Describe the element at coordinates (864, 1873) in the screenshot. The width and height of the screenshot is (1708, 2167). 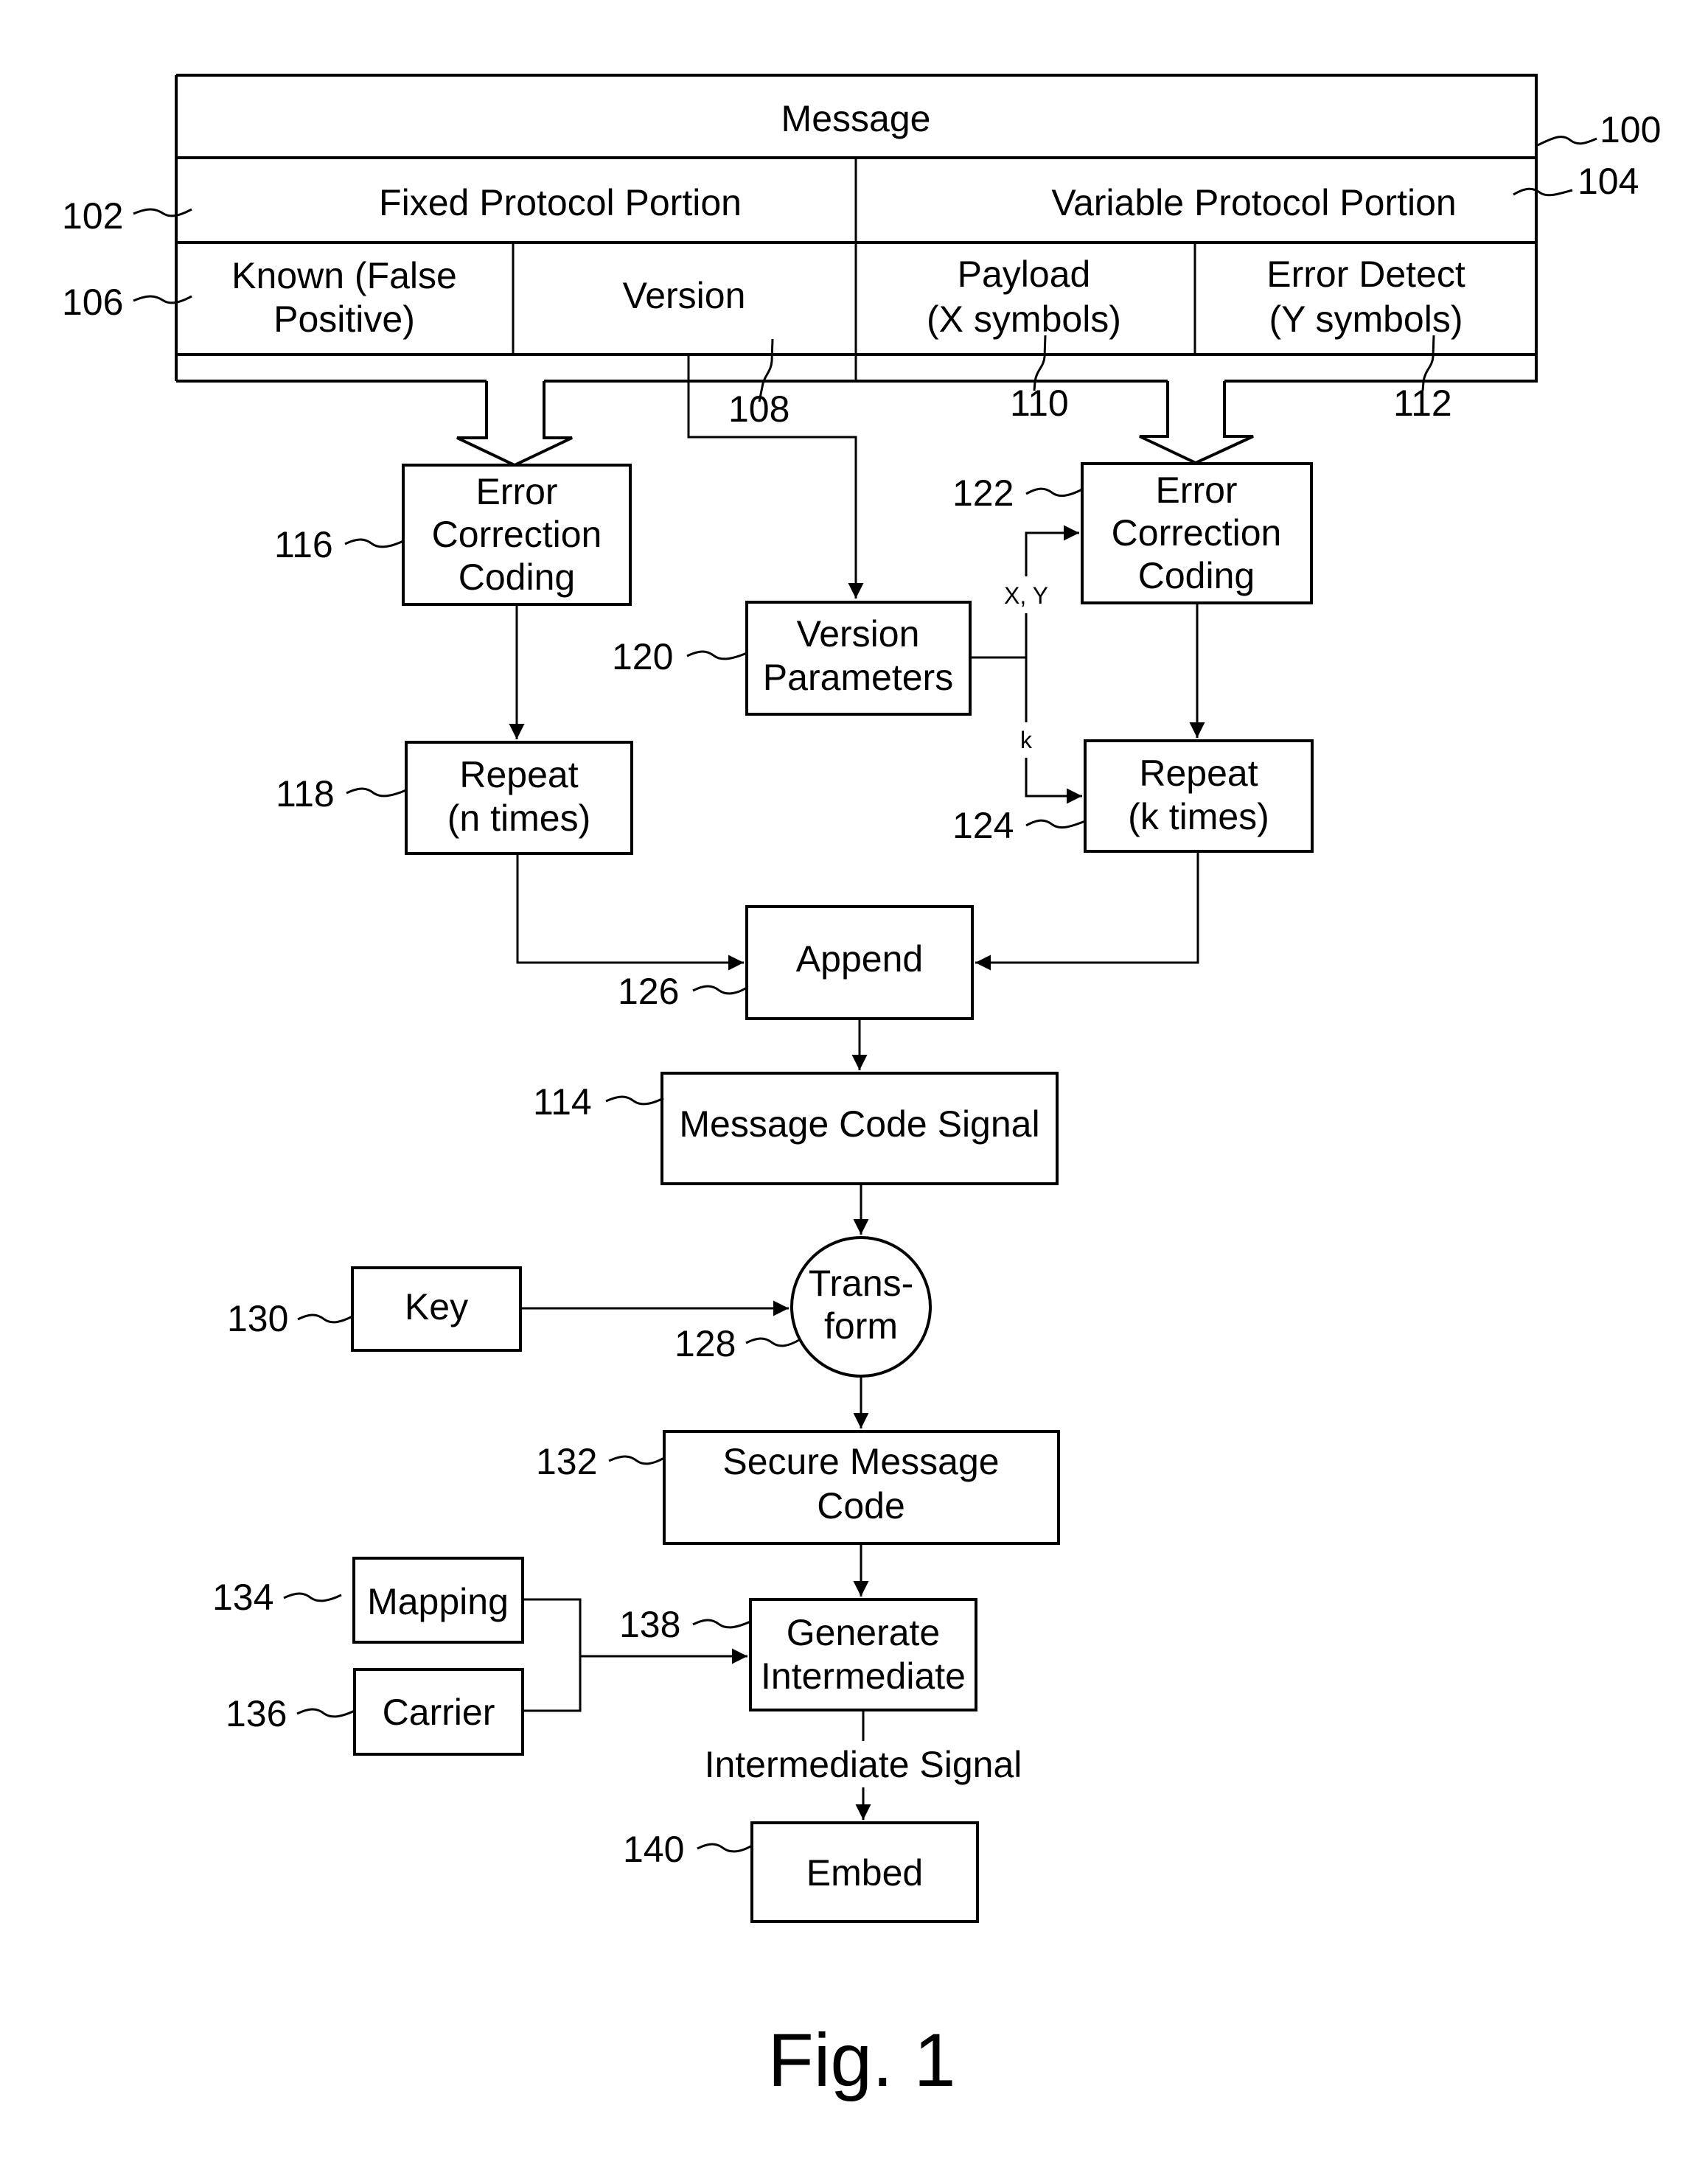
I see `block-embed-label: Embed` at that location.